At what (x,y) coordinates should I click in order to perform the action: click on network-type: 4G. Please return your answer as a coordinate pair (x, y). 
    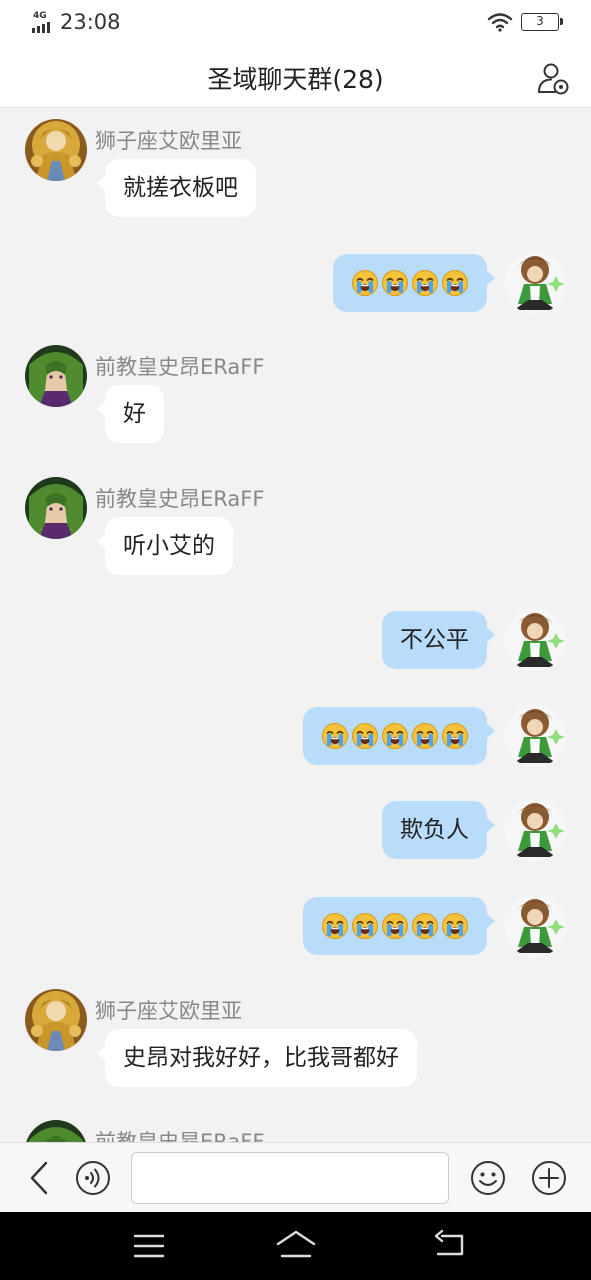
    Looking at the image, I should click on (40, 16).